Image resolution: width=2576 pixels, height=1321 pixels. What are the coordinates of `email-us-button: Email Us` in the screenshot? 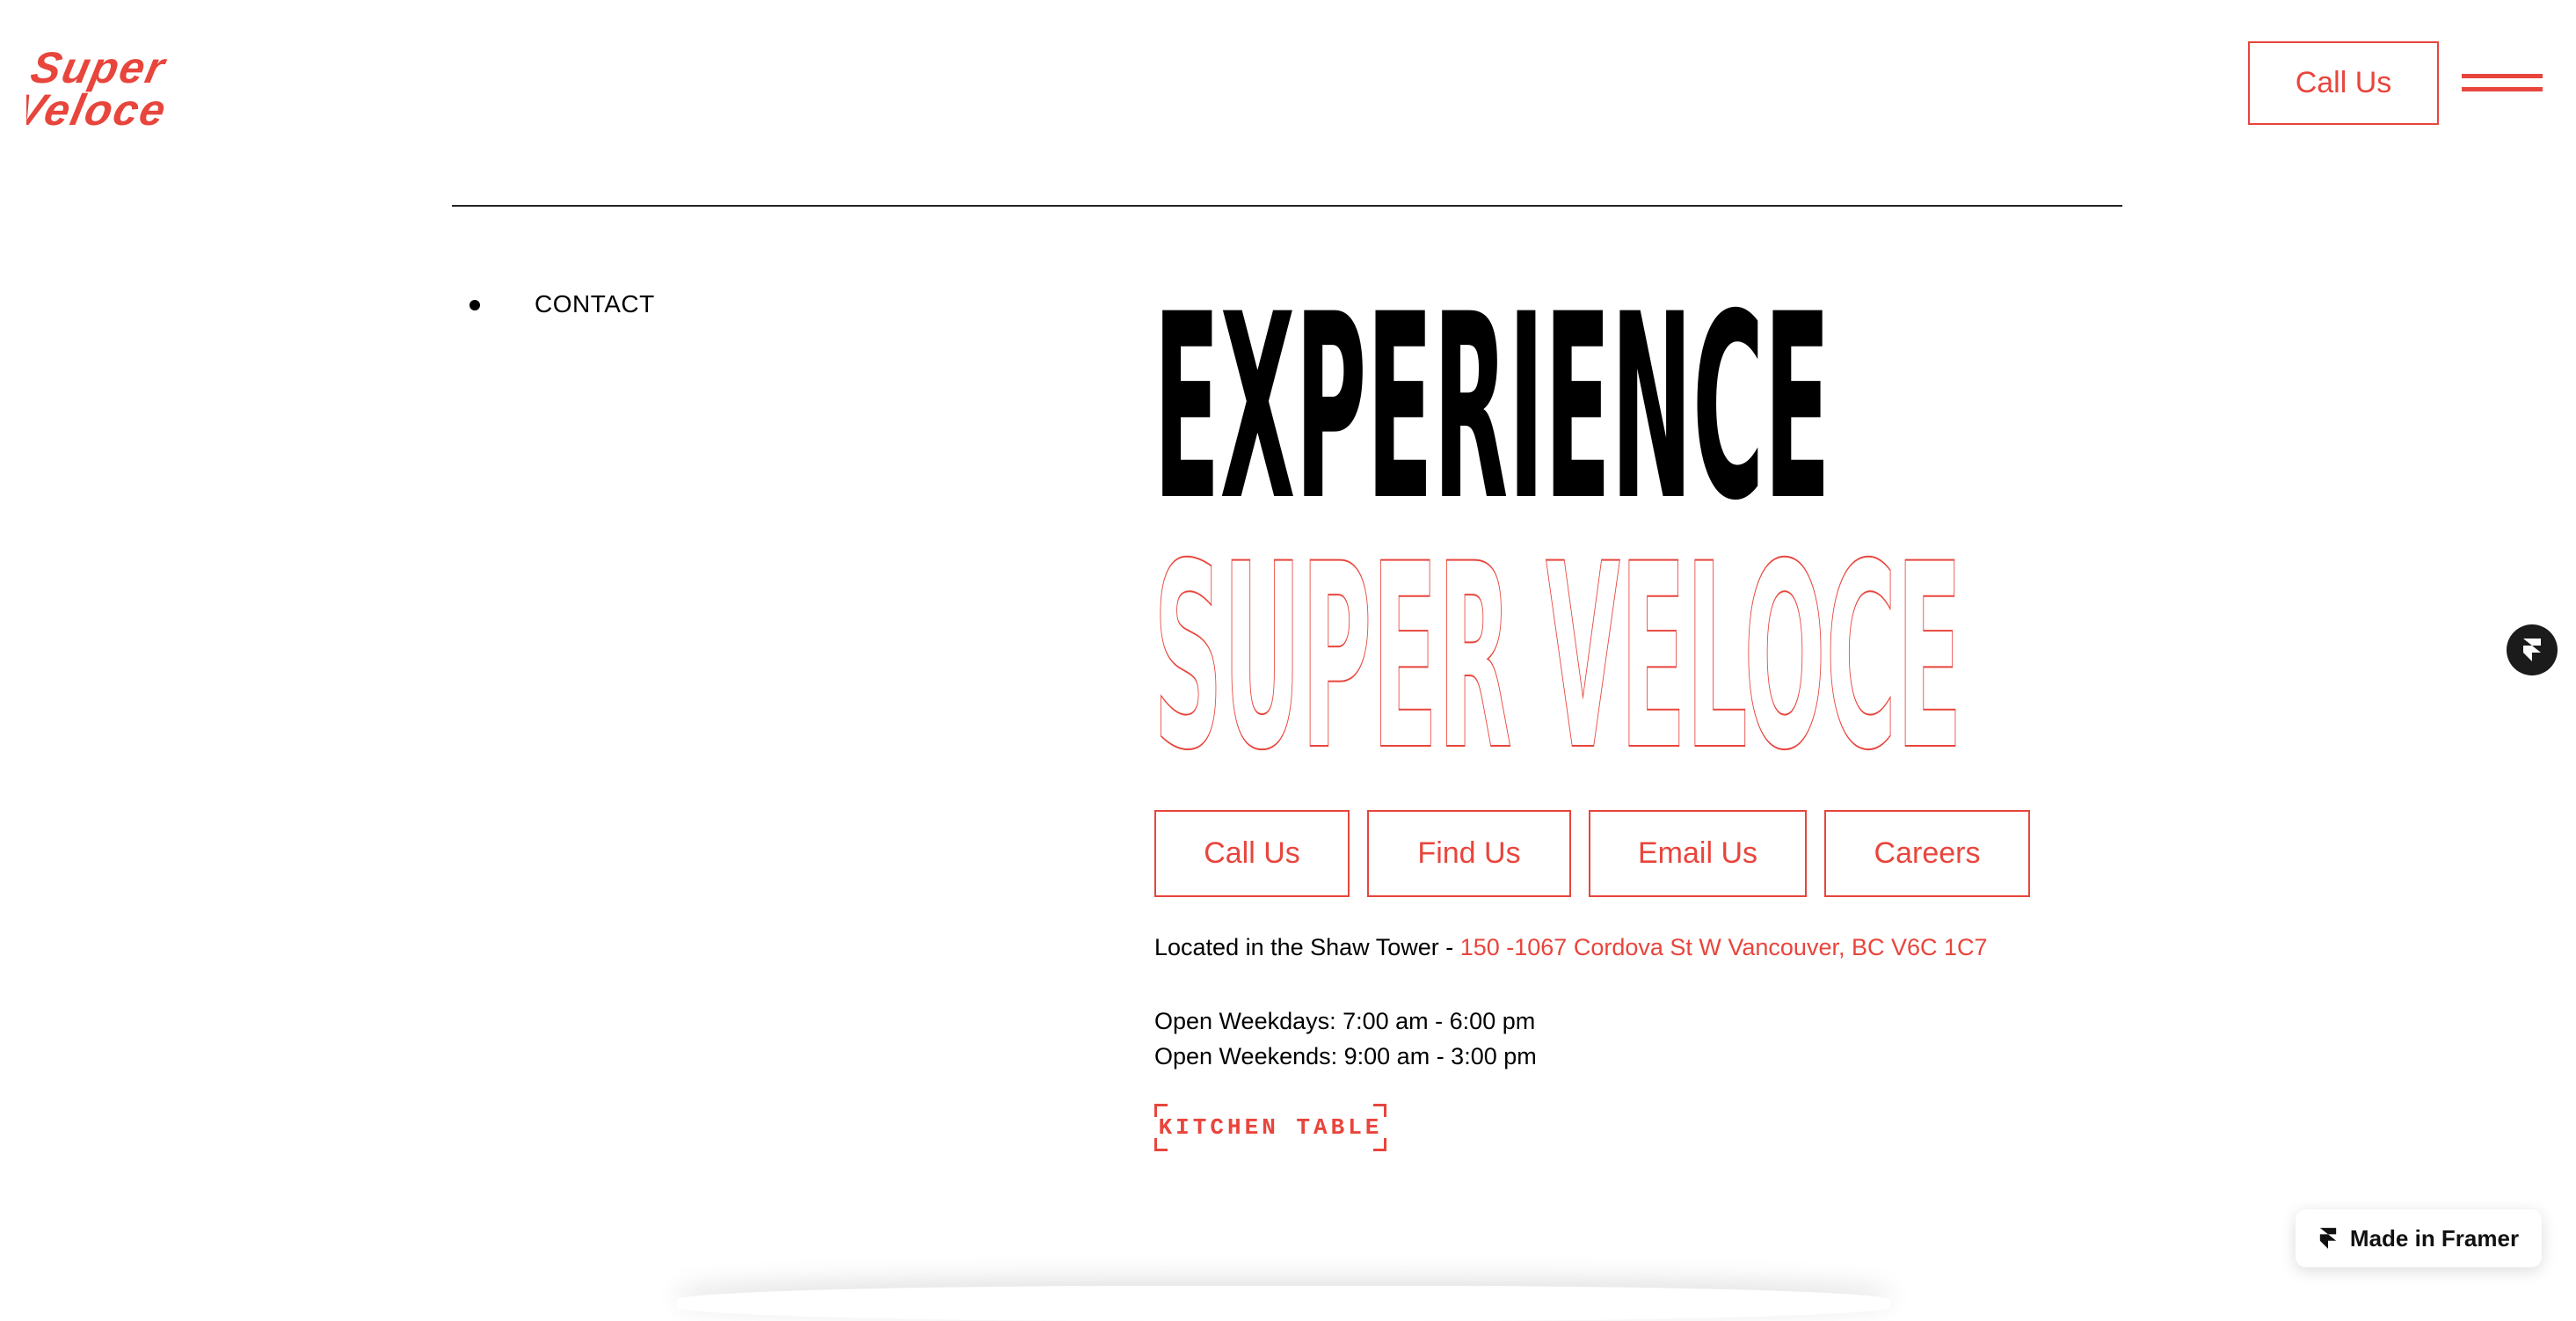 It's located at (1698, 853).